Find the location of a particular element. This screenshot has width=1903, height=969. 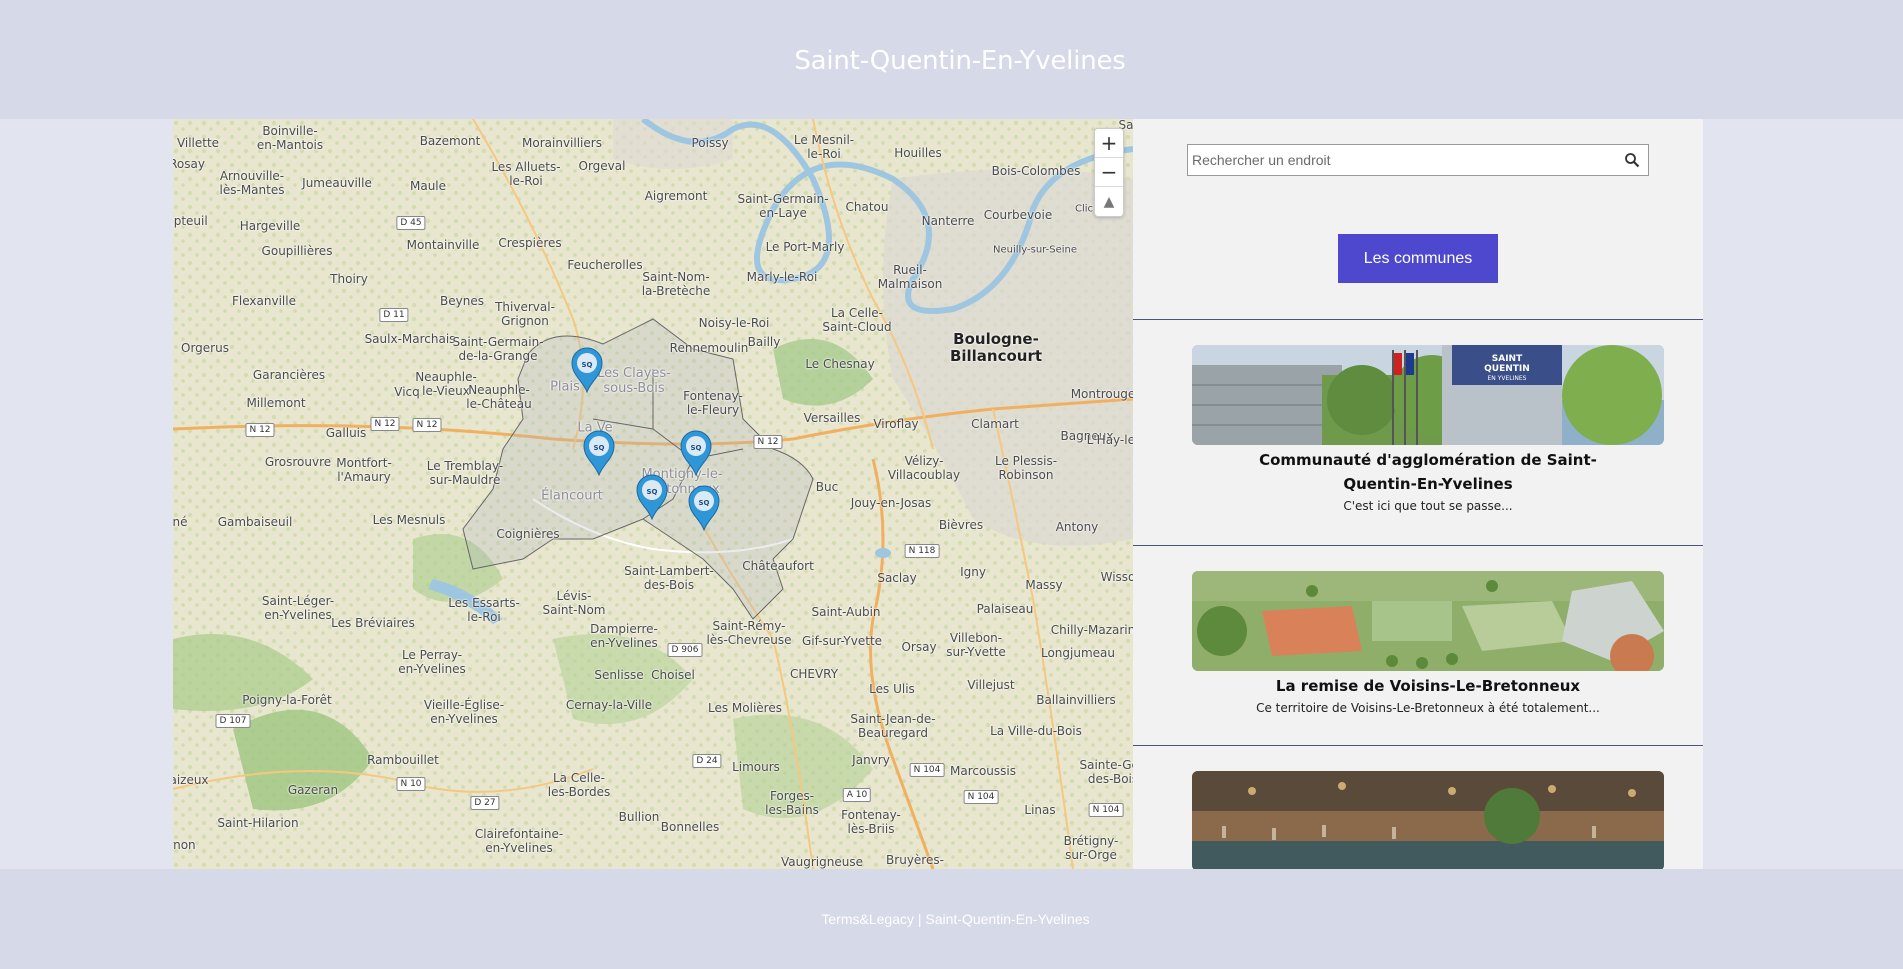

map-label: Viroflay is located at coordinates (896, 424).